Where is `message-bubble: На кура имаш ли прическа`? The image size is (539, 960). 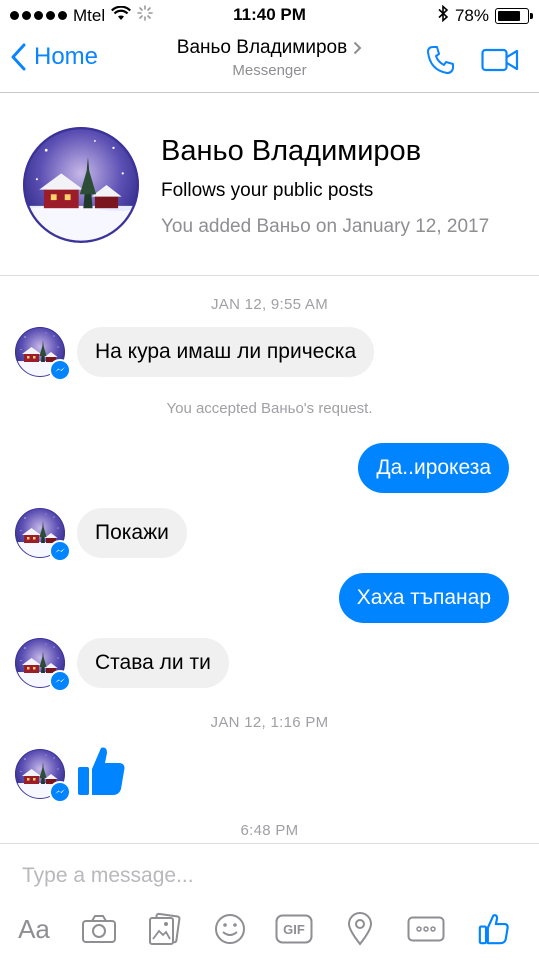 message-bubble: На кура имаш ли прическа is located at coordinates (226, 352).